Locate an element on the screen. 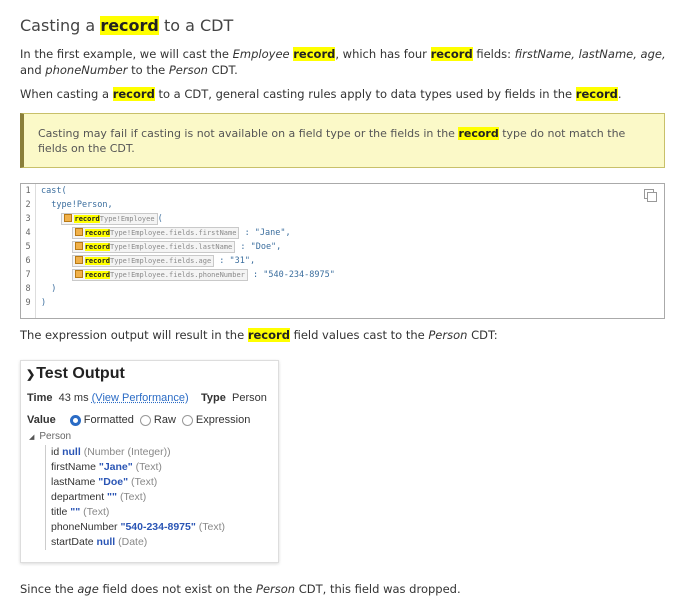 Image resolution: width=687 pixels, height=603 pixels. line-number: 4 is located at coordinates (28, 233).